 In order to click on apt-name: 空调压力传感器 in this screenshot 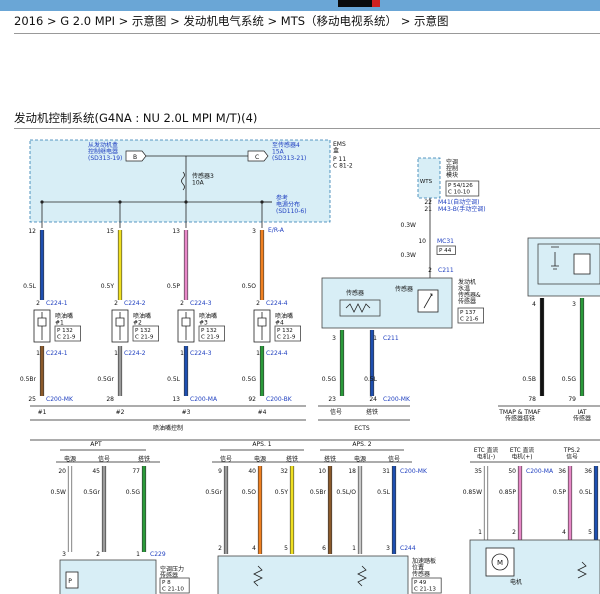, I will do `click(172, 572)`.